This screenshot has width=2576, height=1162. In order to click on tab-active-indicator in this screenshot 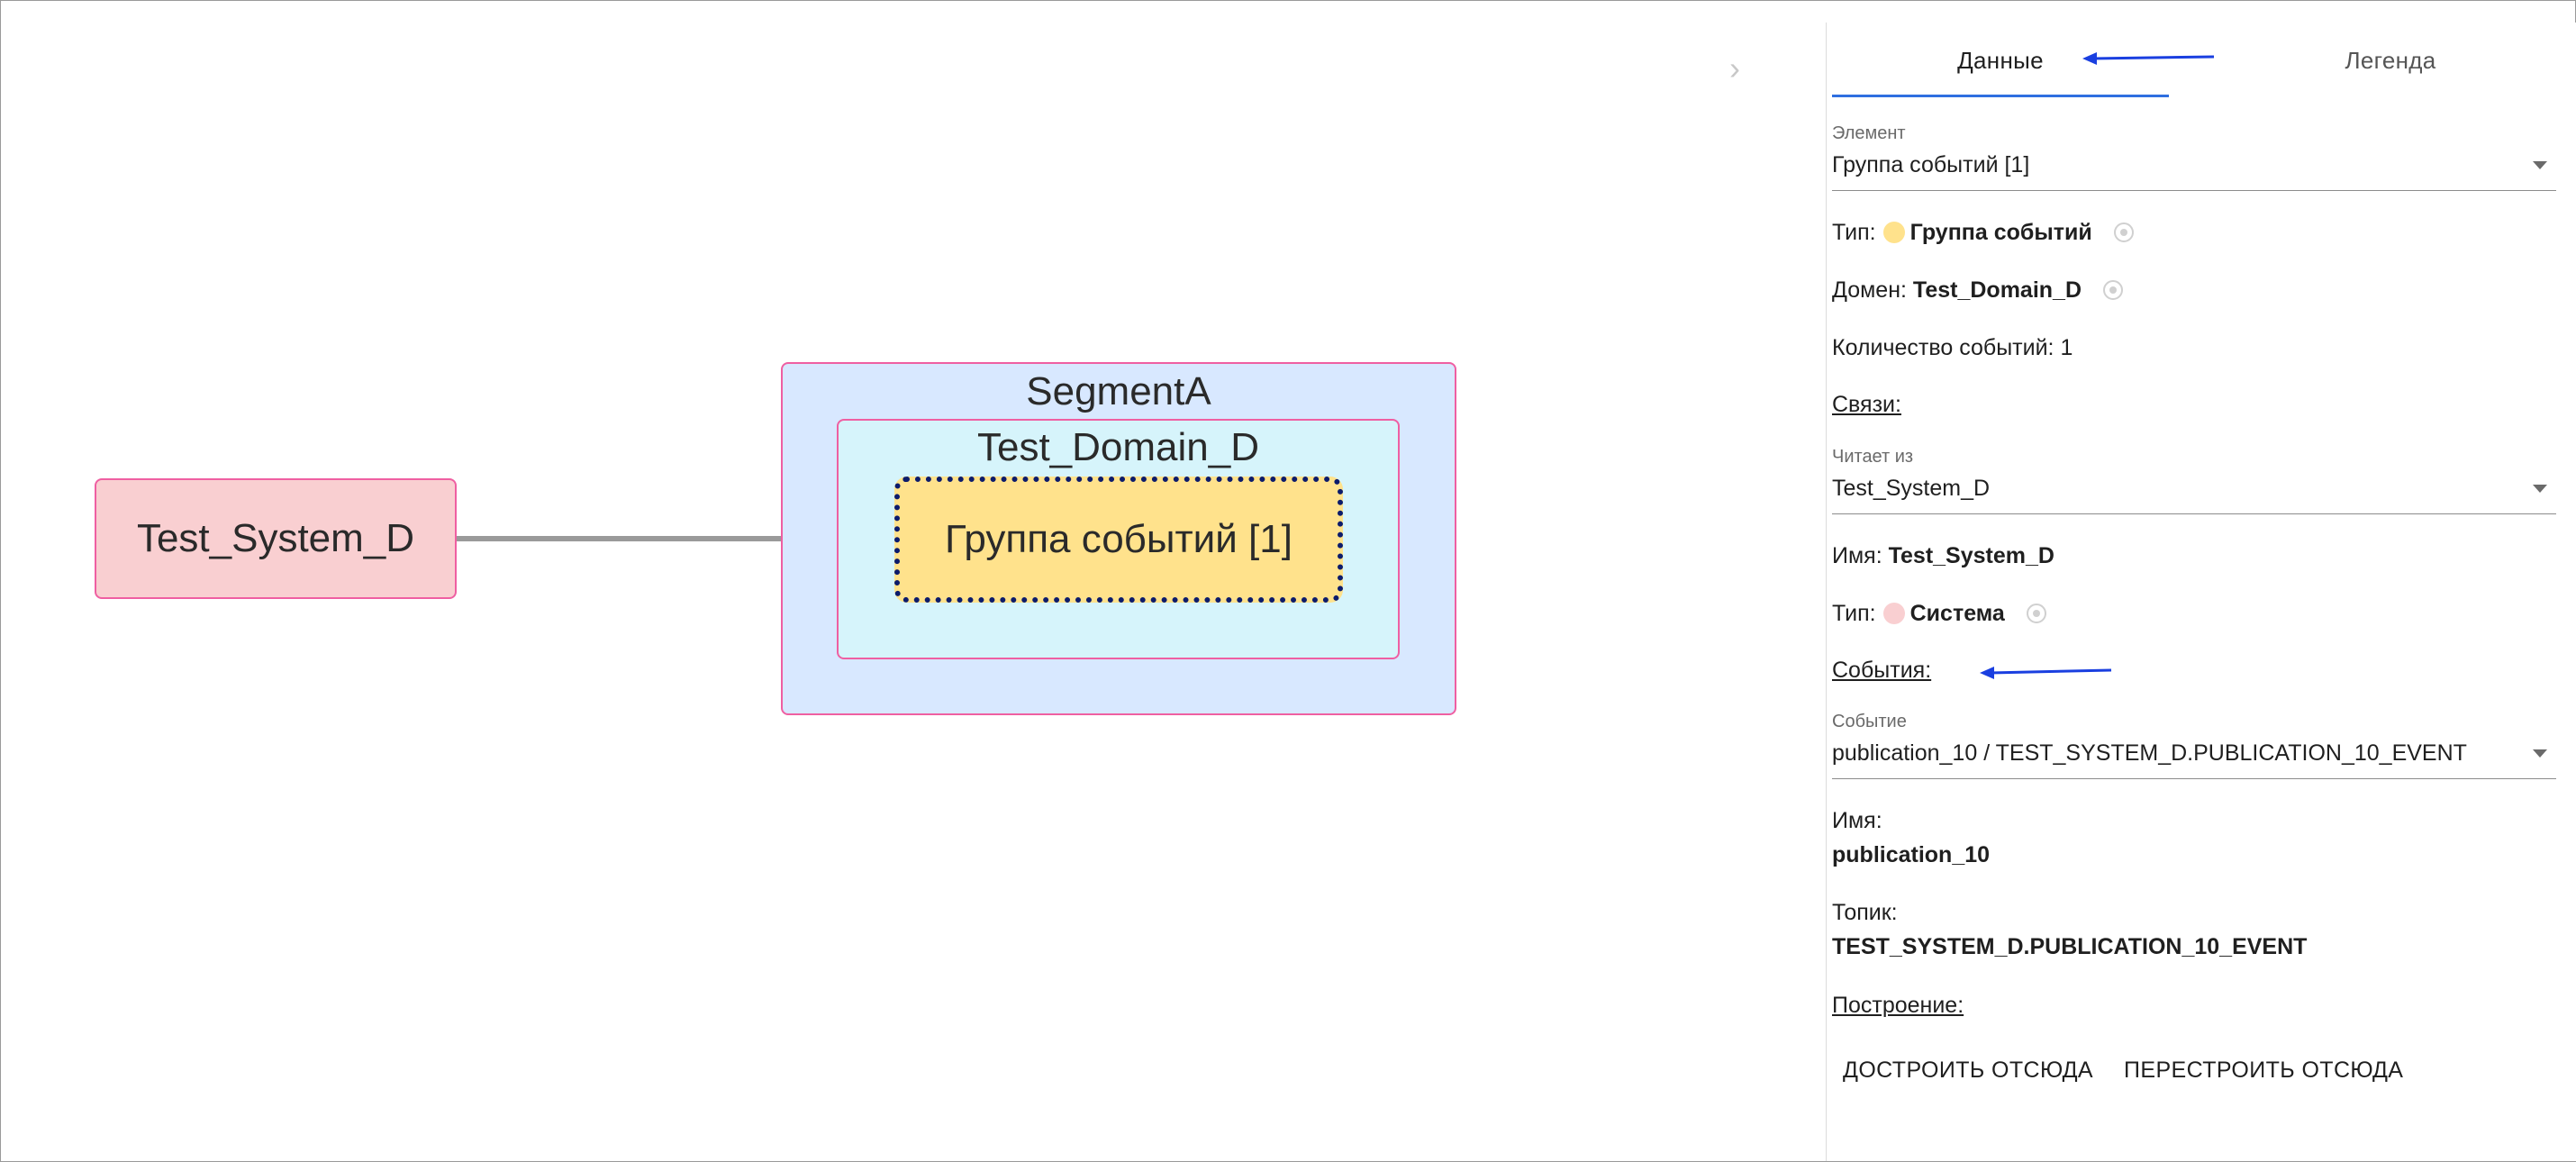, I will do `click(2000, 96)`.